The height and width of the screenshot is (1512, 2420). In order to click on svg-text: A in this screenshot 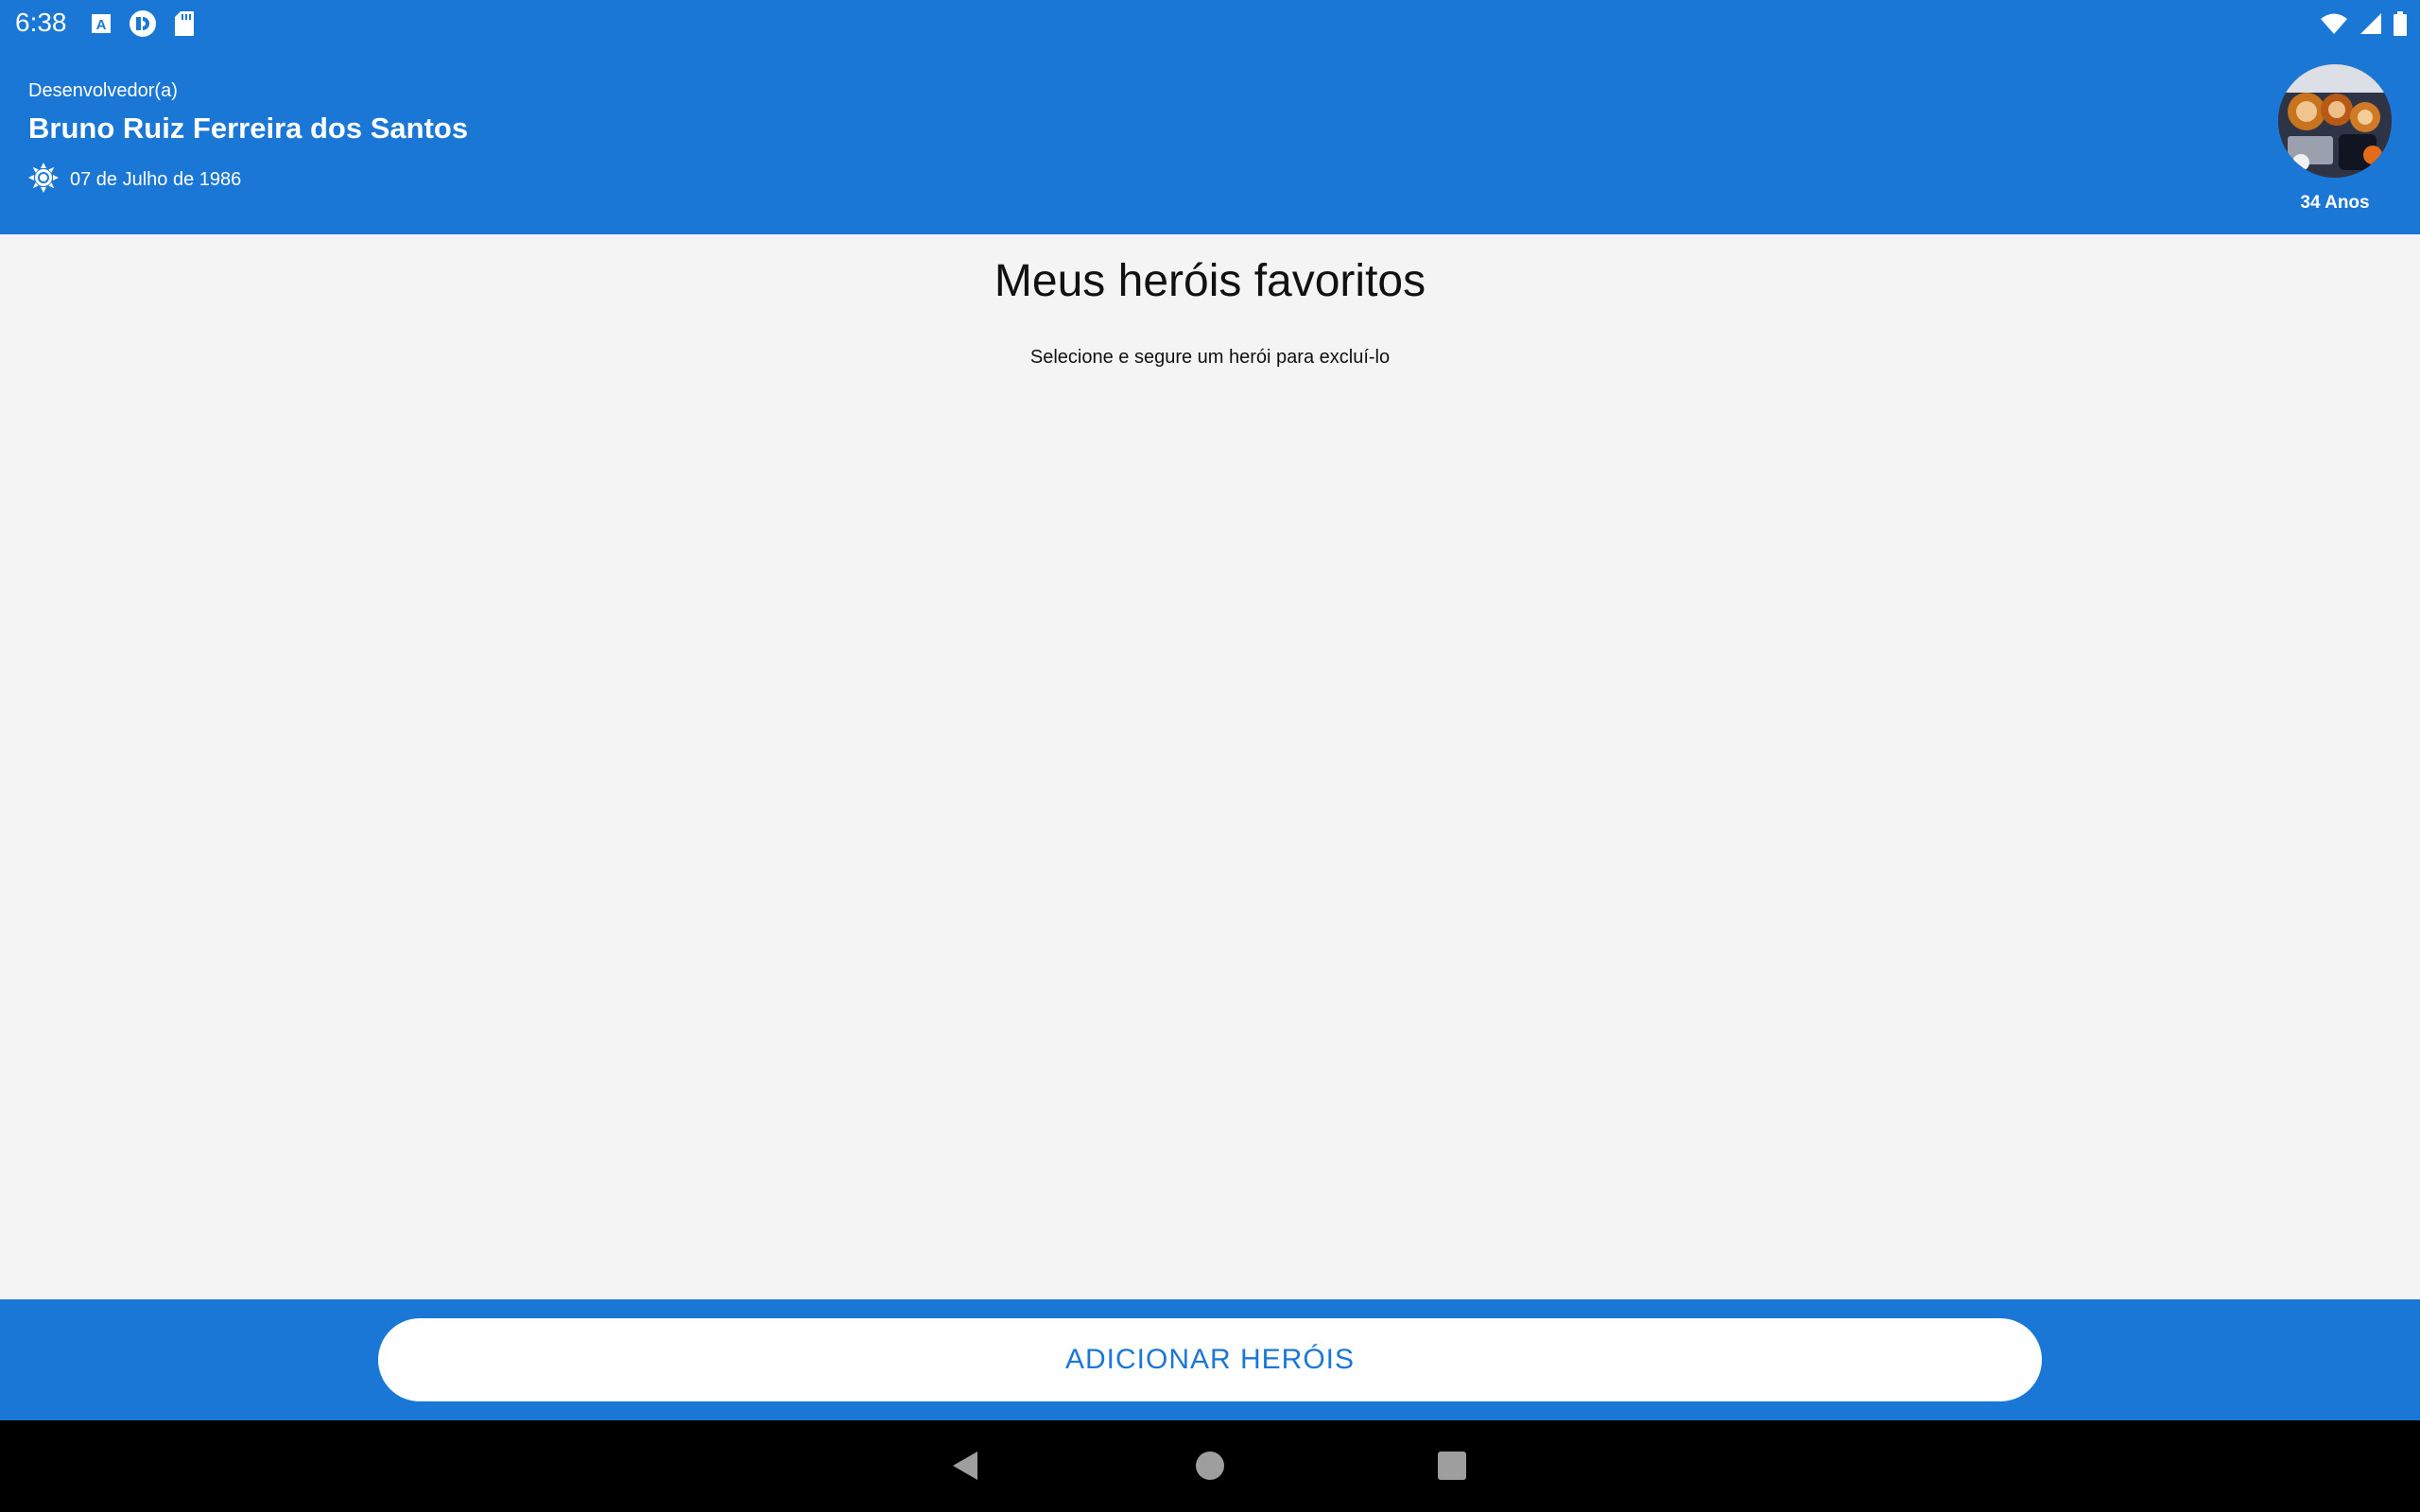, I will do `click(101, 25)`.